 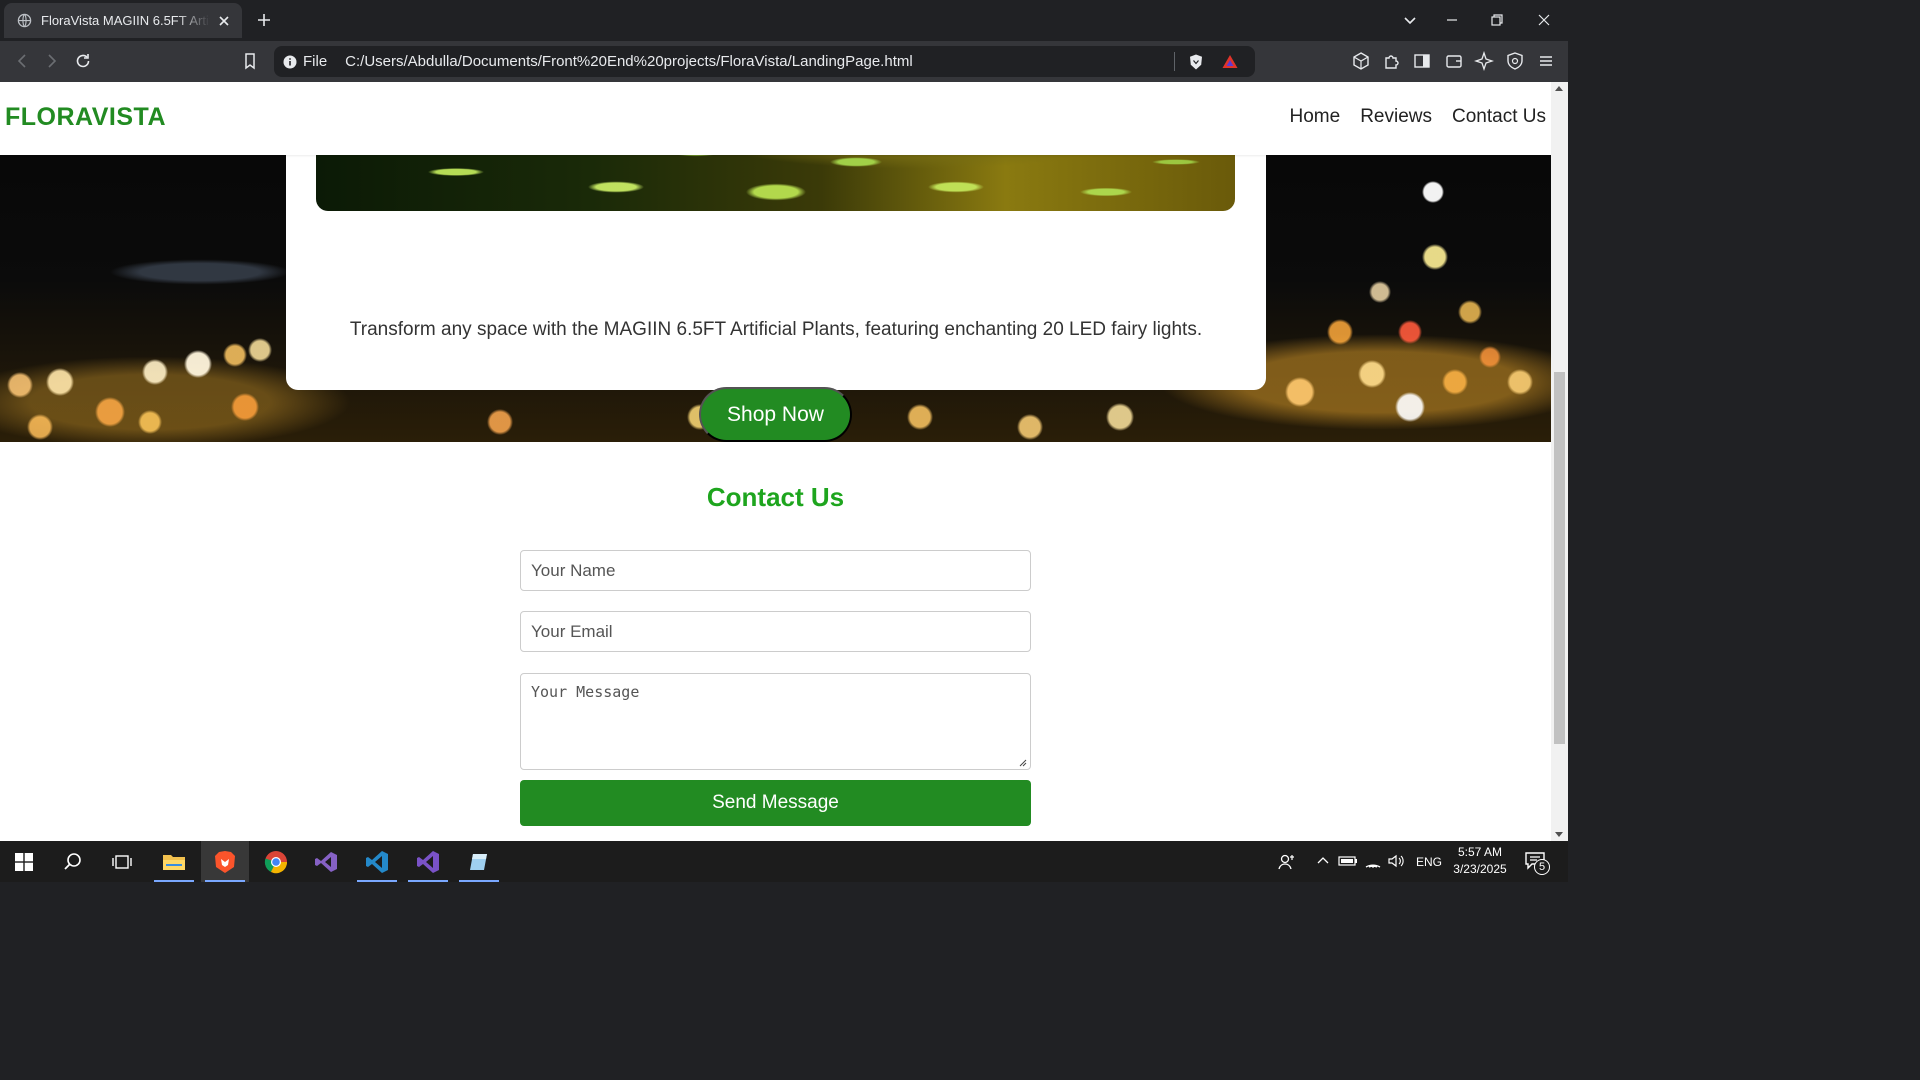 I want to click on file-explorer-button, so click(x=174, y=861).